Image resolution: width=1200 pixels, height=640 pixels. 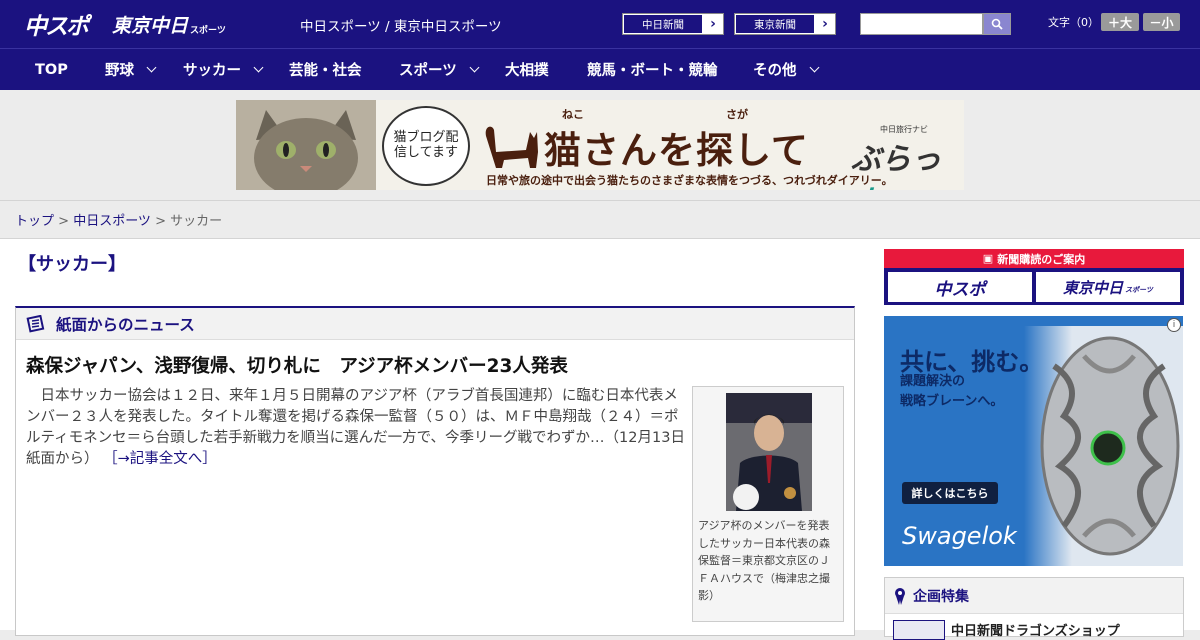 I want to click on nav-label: 野球, so click(x=119, y=71).